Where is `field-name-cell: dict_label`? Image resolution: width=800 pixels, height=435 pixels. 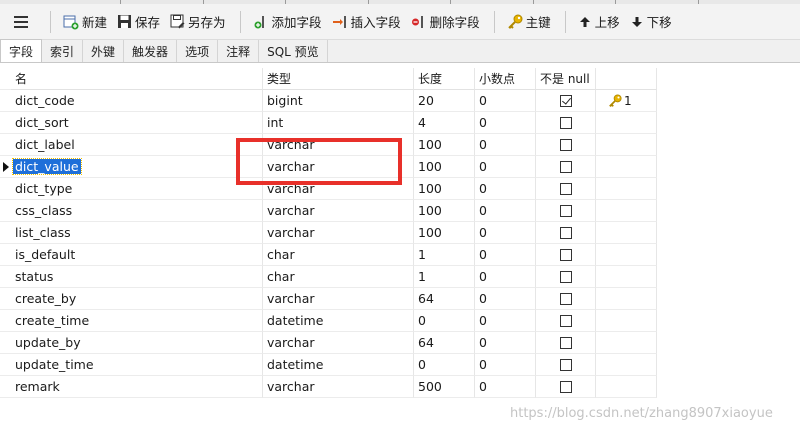 field-name-cell: dict_label is located at coordinates (137, 145).